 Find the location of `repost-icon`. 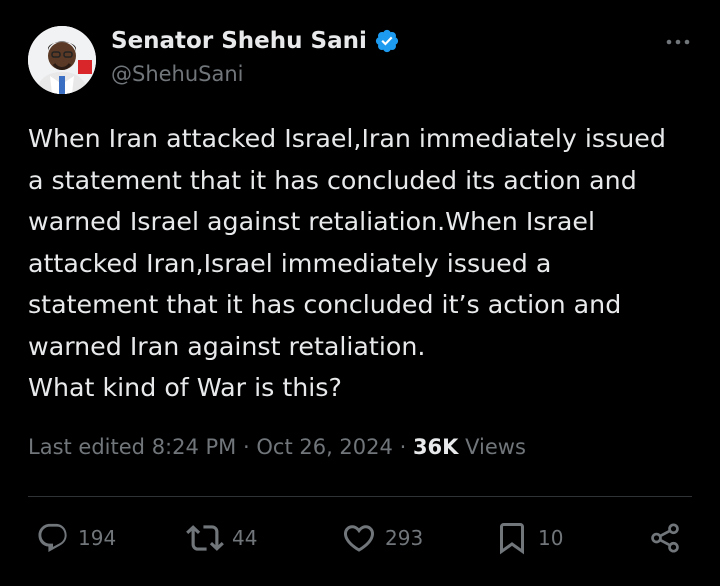

repost-icon is located at coordinates (205, 538).